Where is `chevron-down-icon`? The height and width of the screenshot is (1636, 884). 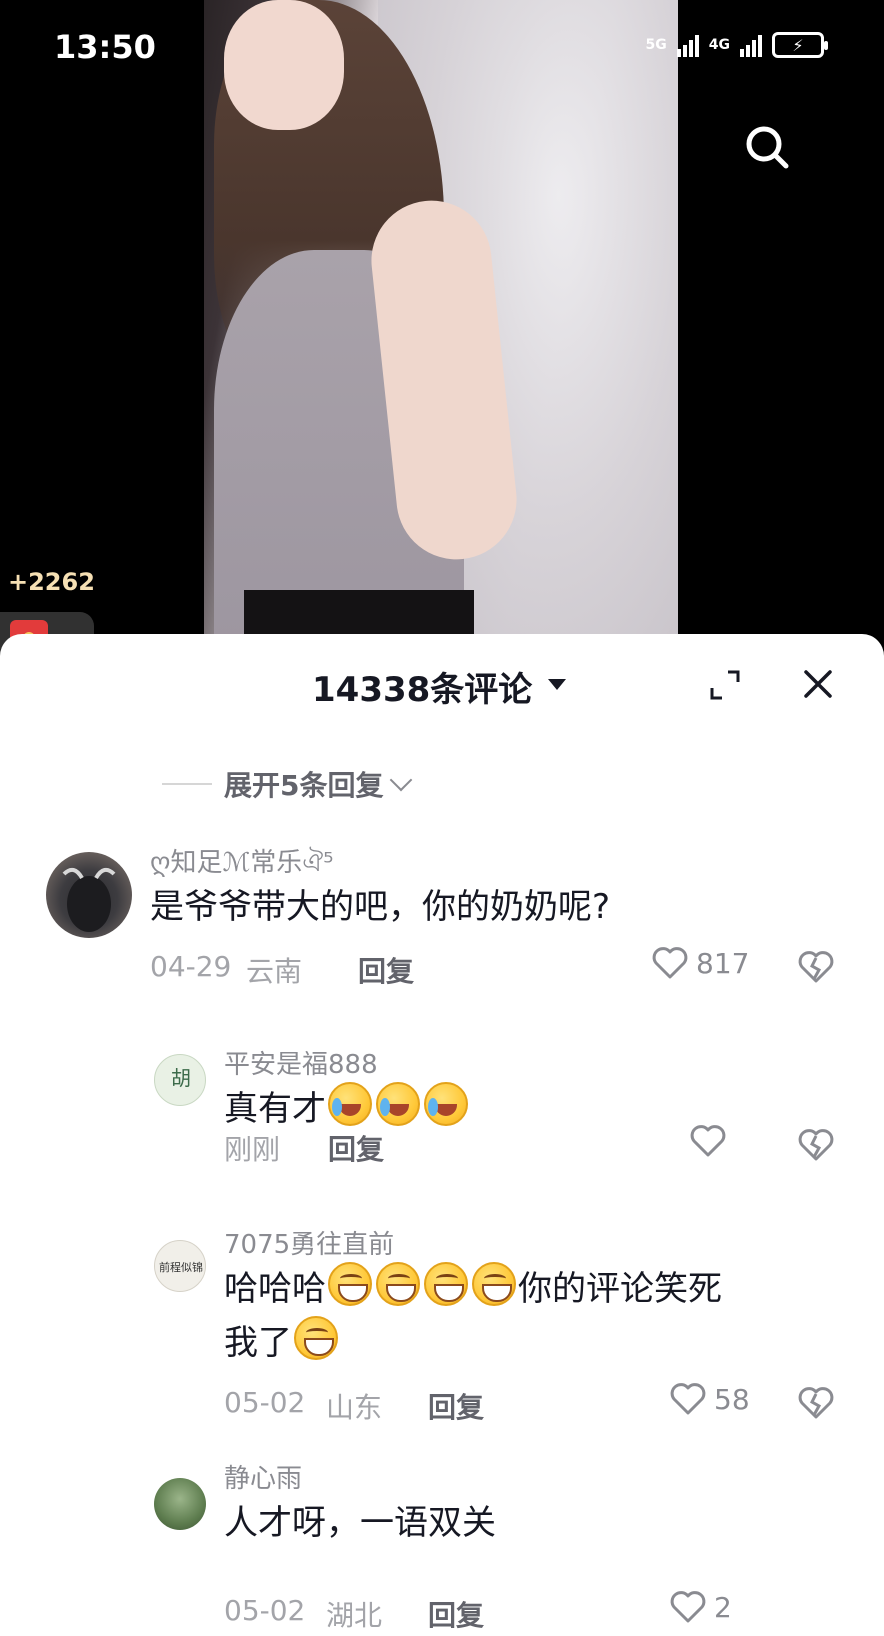 chevron-down-icon is located at coordinates (401, 780).